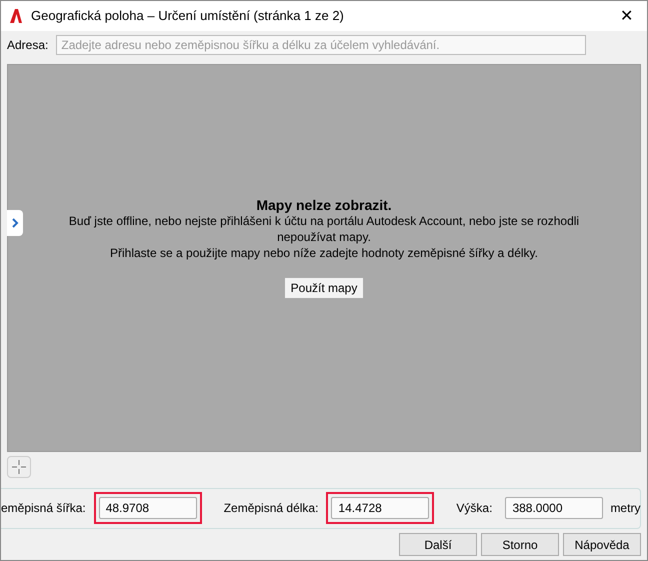 Image resolution: width=648 pixels, height=561 pixels. Describe the element at coordinates (474, 508) in the screenshot. I see `coordinate-label: Výška:` at that location.